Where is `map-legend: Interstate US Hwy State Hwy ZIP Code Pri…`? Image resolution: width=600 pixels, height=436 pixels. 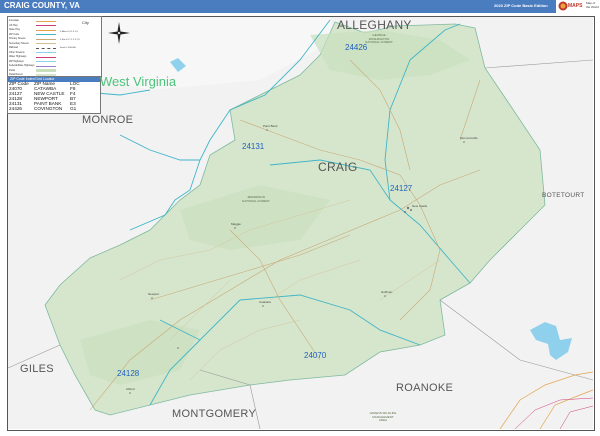
map-legend: Interstate US Hwy State Hwy ZIP Code Pri… is located at coordinates (54, 47).